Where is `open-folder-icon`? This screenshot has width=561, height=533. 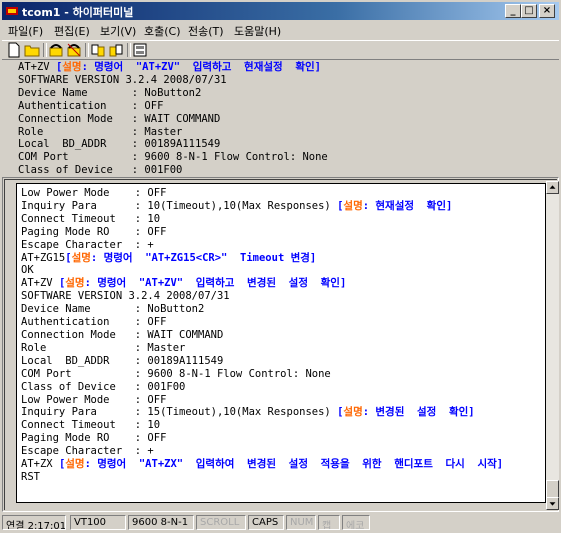 open-folder-icon is located at coordinates (32, 50).